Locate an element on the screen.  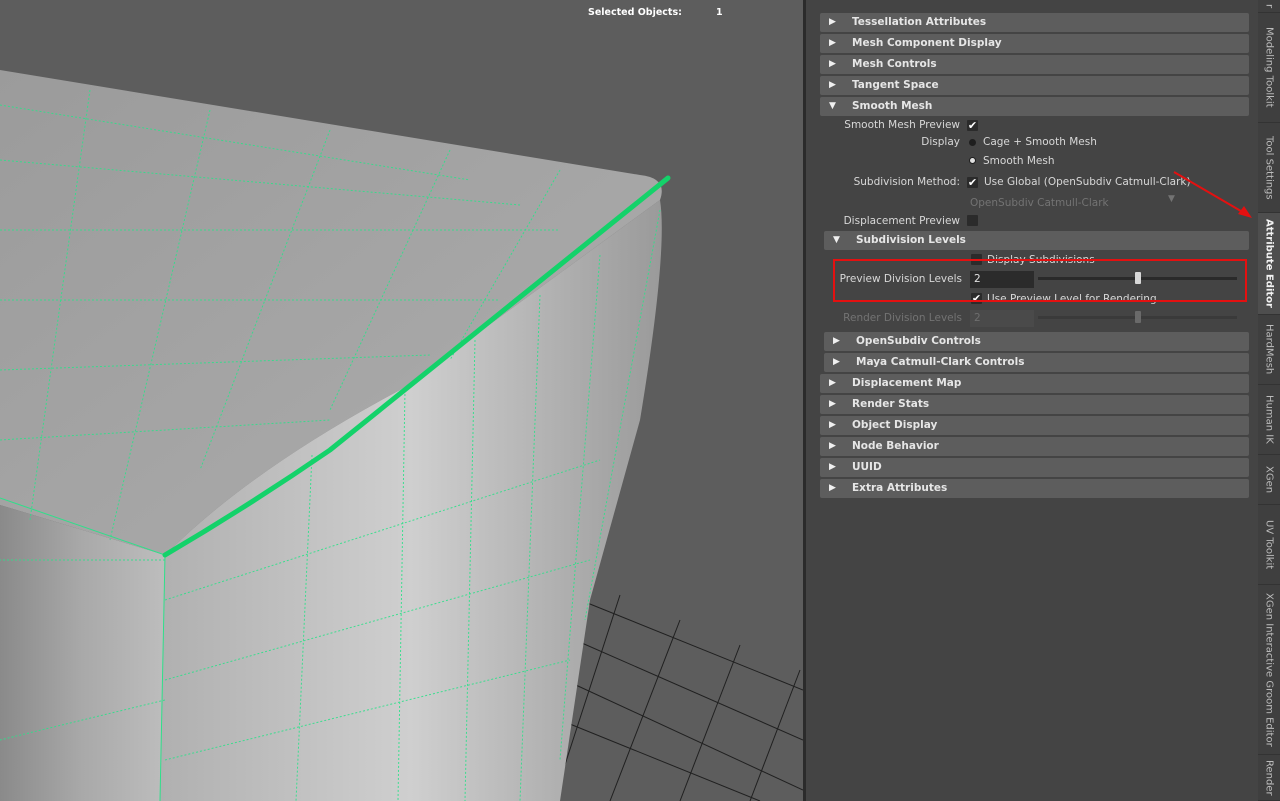
hud-selected-objects-label: Selected Objects: is located at coordinates (635, 12).